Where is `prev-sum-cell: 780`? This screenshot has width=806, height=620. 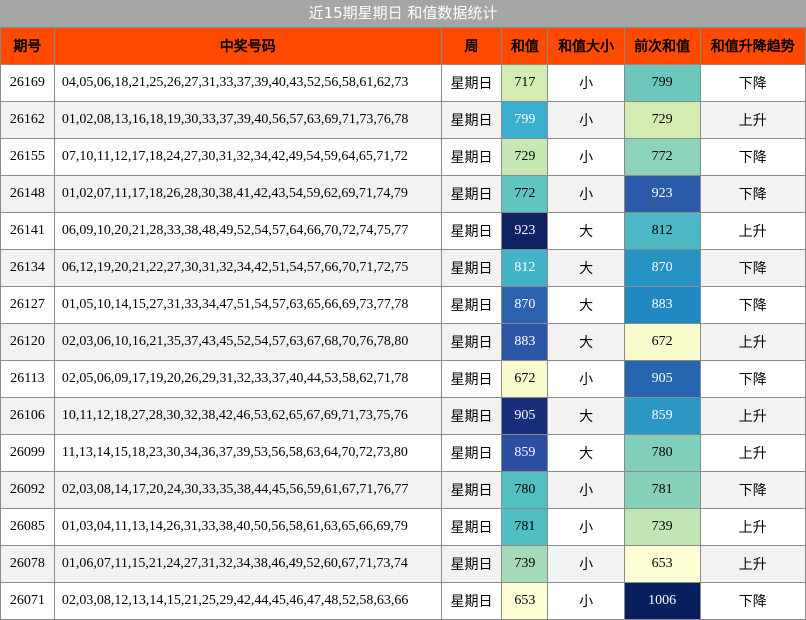
prev-sum-cell: 780 is located at coordinates (662, 453).